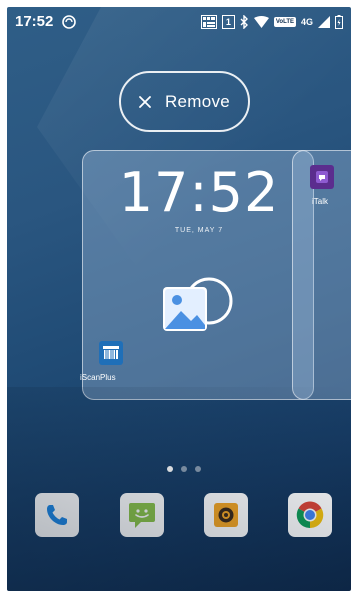 This screenshot has width=356, height=592. I want to click on signal-icon, so click(324, 22).